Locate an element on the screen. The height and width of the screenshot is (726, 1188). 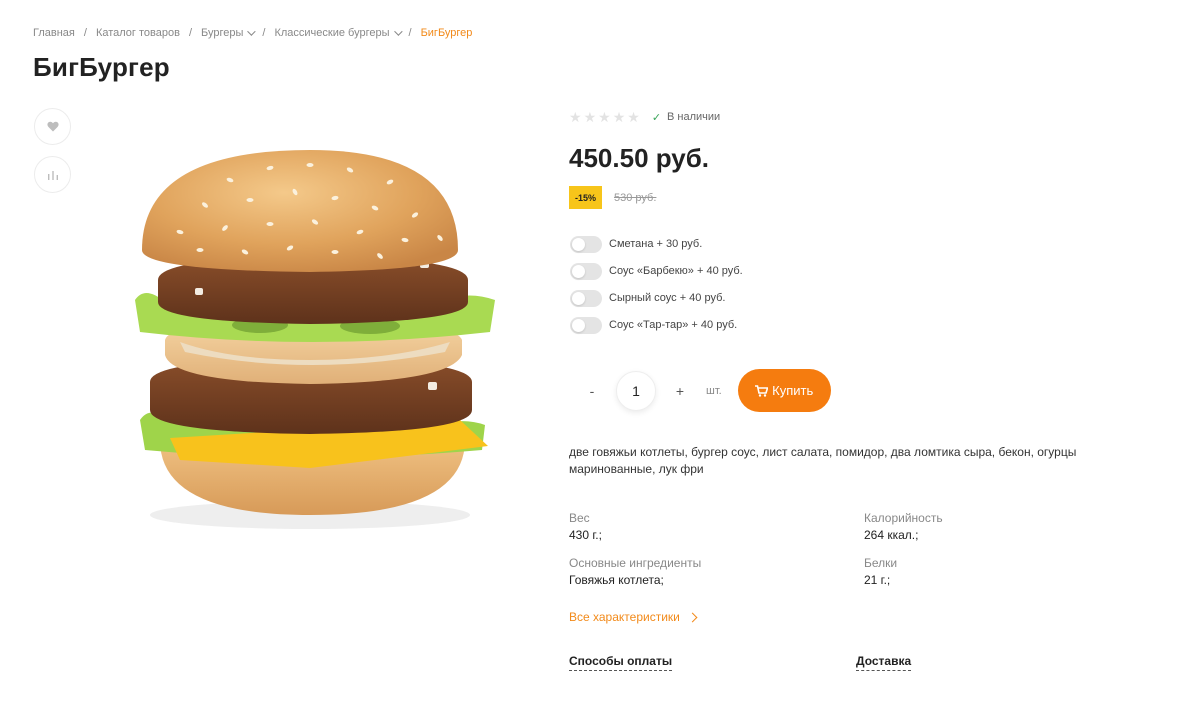
char-ingredients: Основные ингредиенты Говяжья котлета; is located at coordinates (709, 571).